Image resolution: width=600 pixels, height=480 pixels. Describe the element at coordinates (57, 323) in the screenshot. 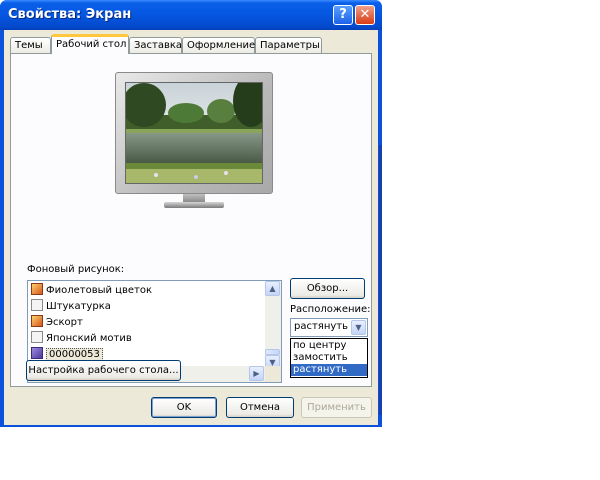

I see `list-item: Эскорт` at that location.